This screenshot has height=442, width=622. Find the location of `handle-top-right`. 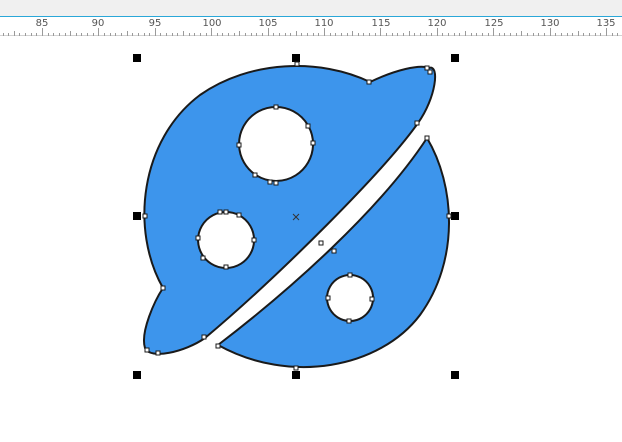

handle-top-right is located at coordinates (455, 58).